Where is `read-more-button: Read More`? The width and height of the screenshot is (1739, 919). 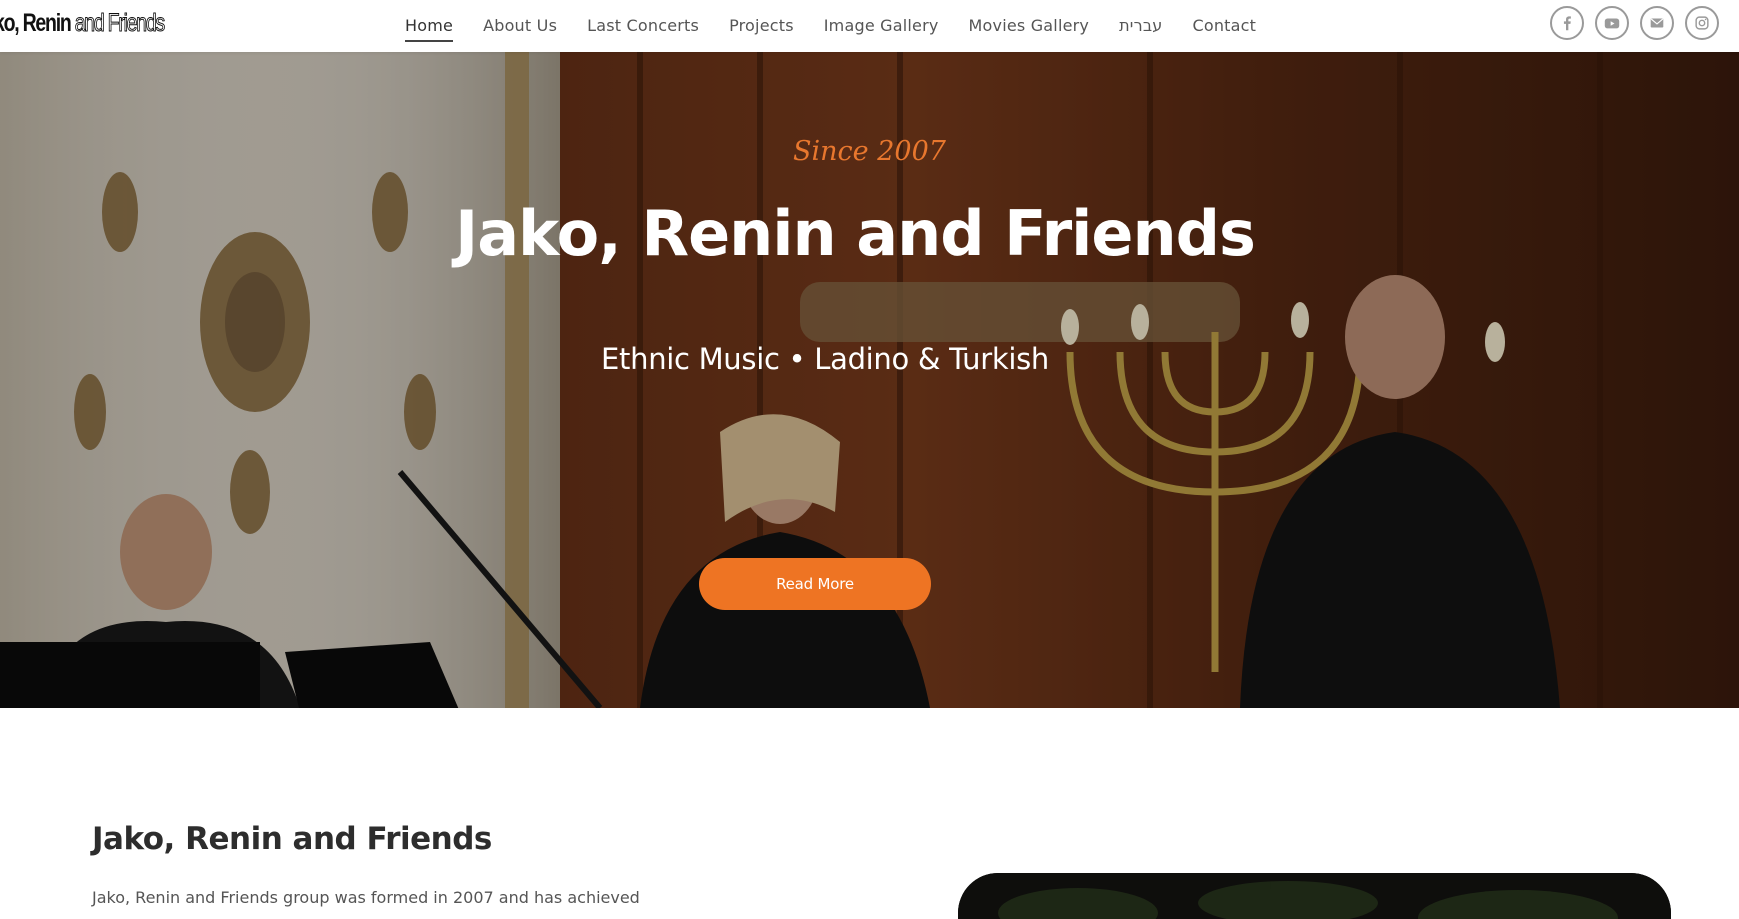 read-more-button: Read More is located at coordinates (815, 584).